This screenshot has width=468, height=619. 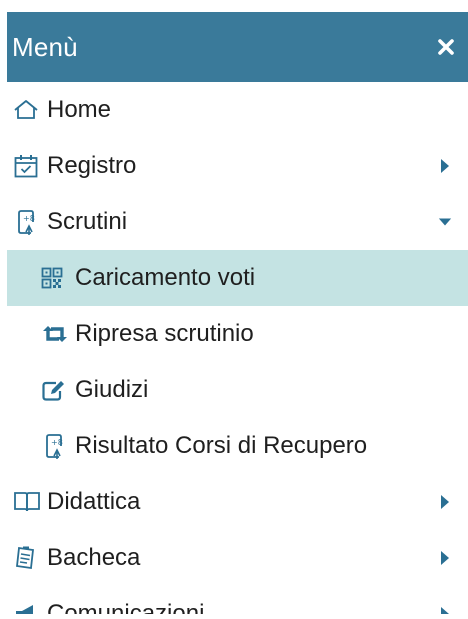 I want to click on menu-item-label: Bacheca, so click(x=94, y=557).